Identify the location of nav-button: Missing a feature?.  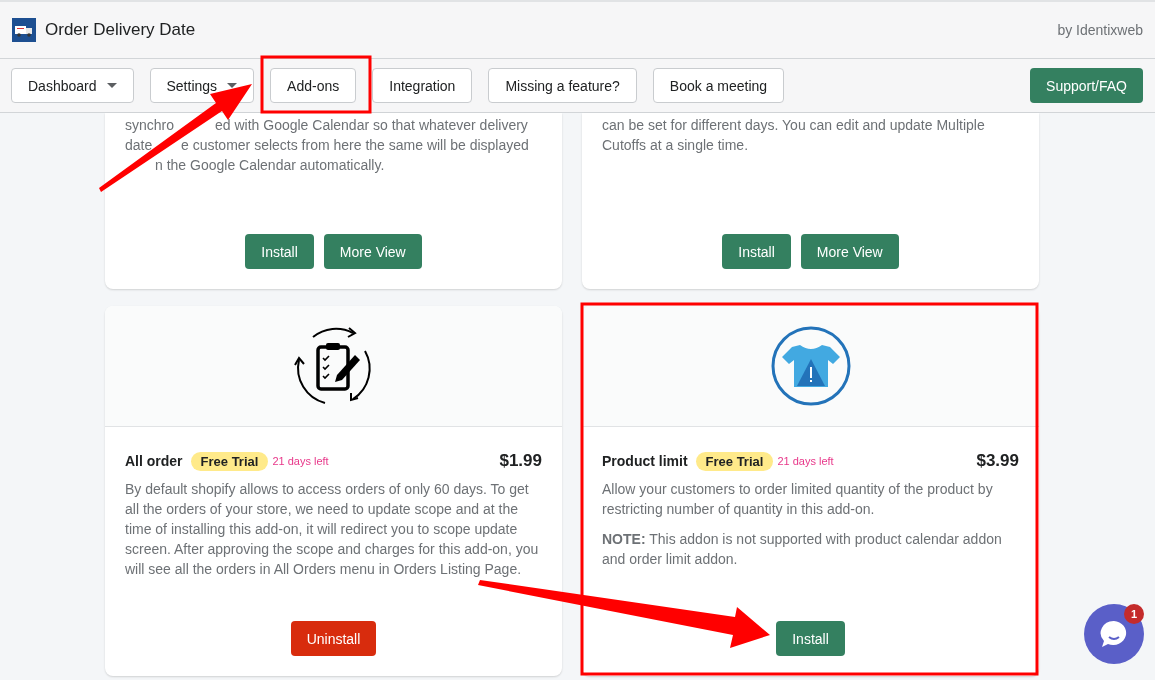
(562, 85).